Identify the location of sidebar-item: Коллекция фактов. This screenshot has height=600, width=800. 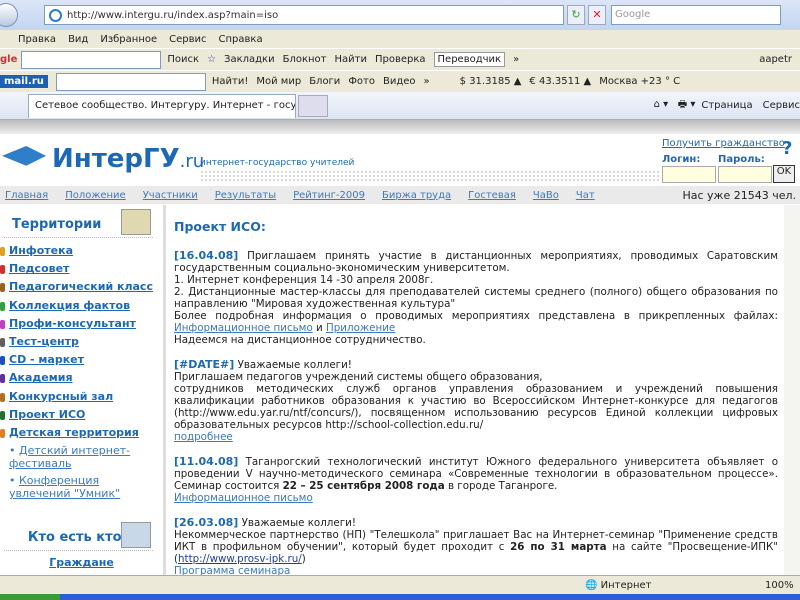
(81, 308).